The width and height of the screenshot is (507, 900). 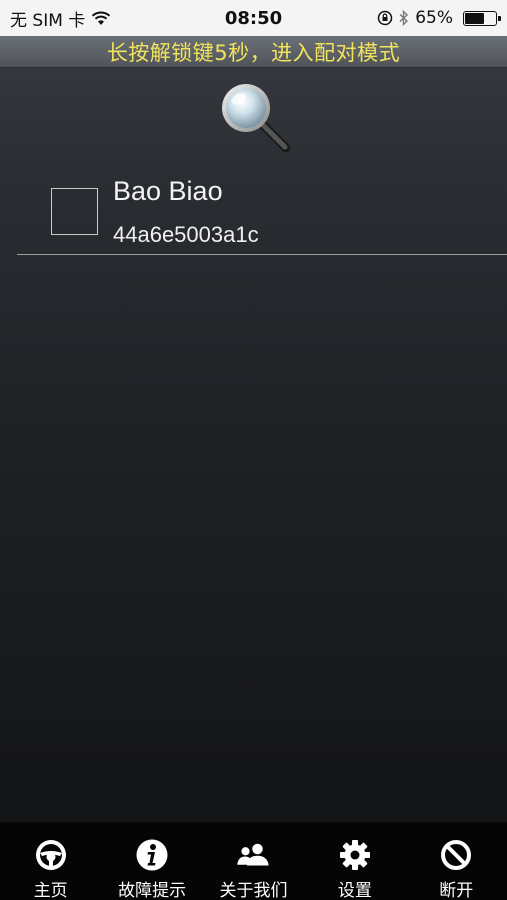 What do you see at coordinates (474, 18) in the screenshot?
I see `battery-level` at bounding box center [474, 18].